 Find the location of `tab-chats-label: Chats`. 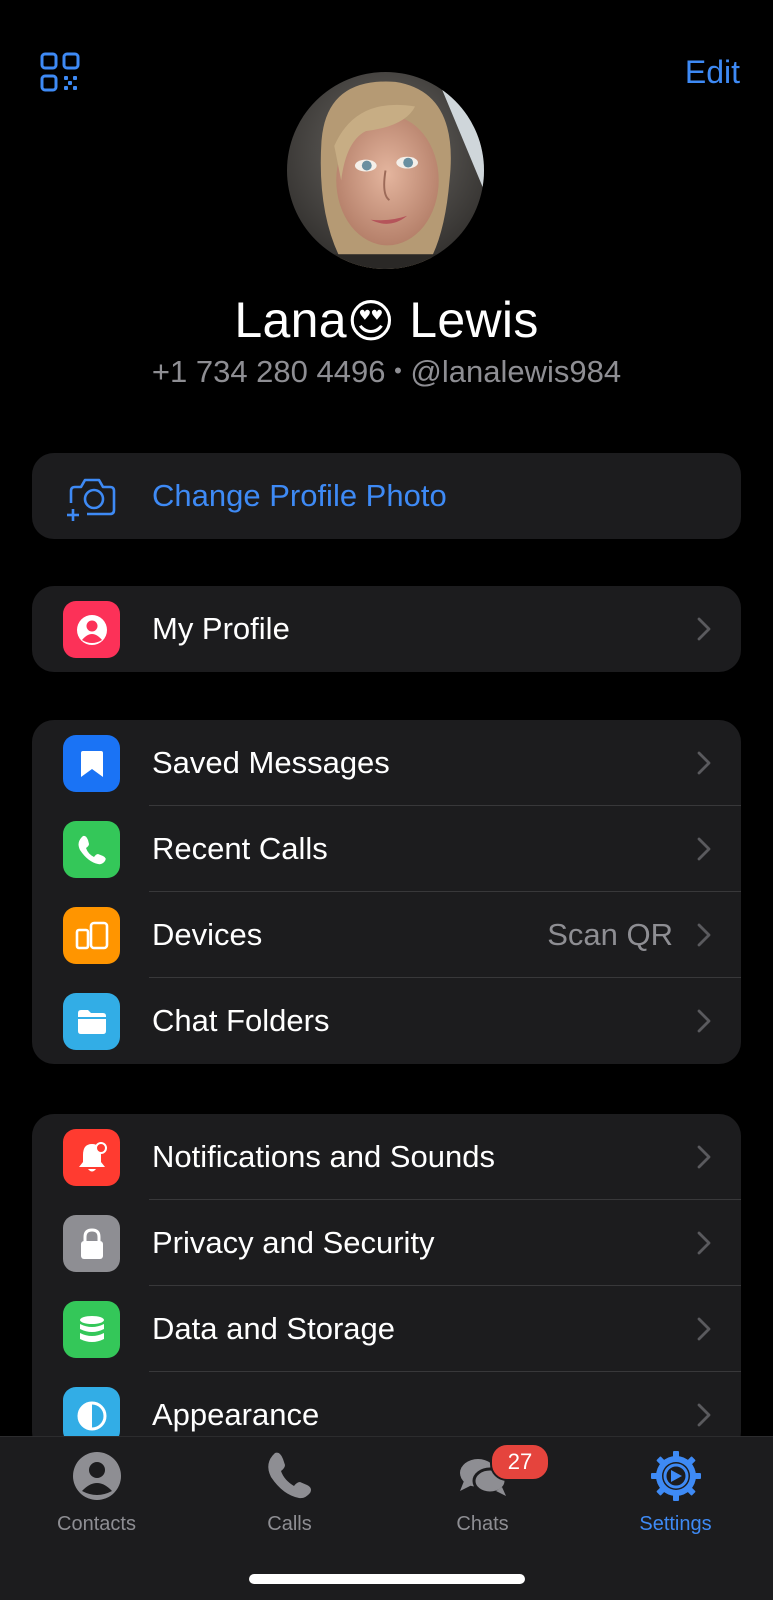

tab-chats-label: Chats is located at coordinates (482, 1524).